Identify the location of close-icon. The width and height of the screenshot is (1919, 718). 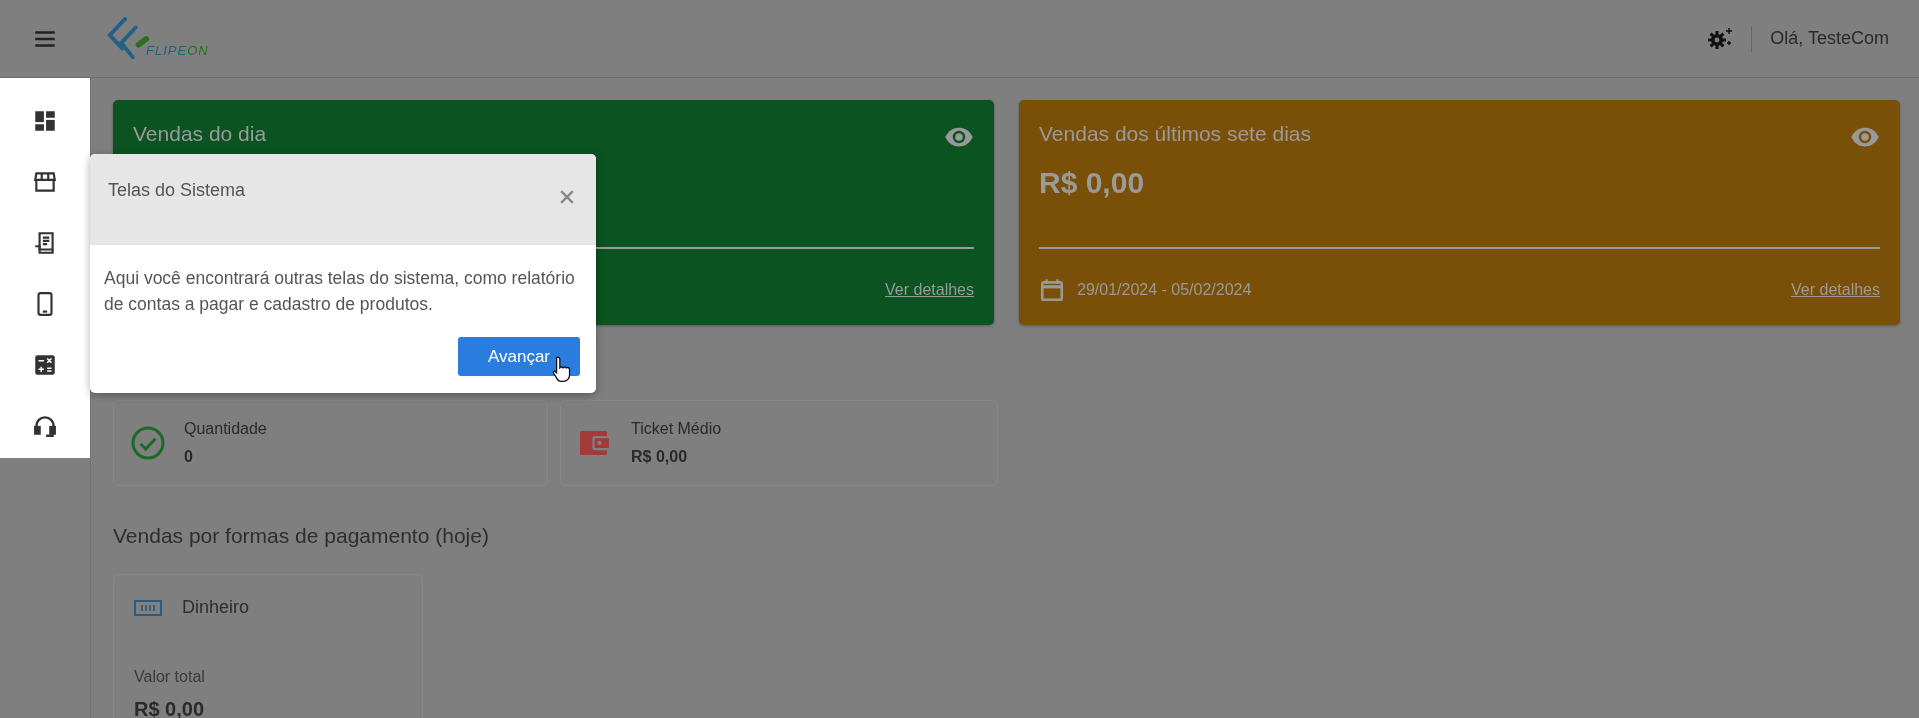
(567, 197).